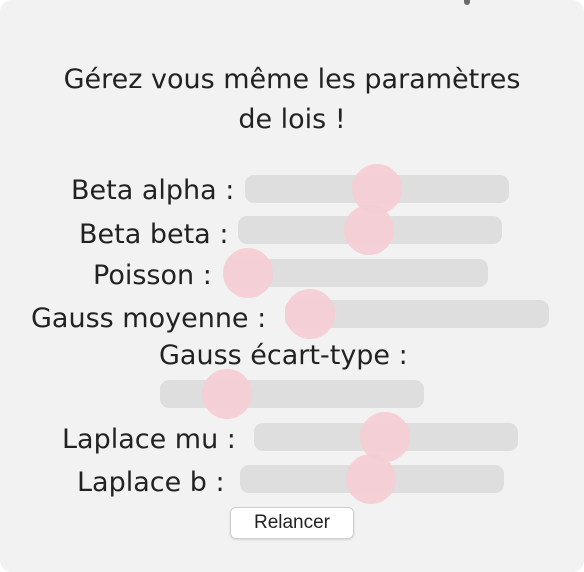  What do you see at coordinates (151, 482) in the screenshot?
I see `laplace-b-label: Laplace b :` at bounding box center [151, 482].